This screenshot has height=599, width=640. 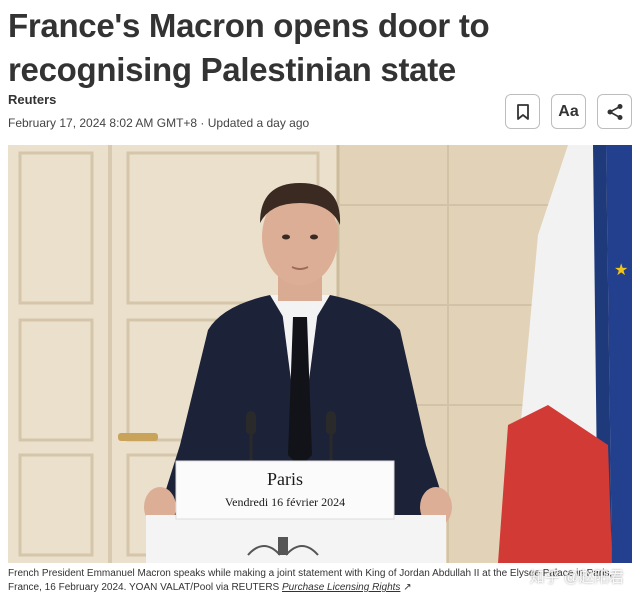 I want to click on share-button, so click(x=614, y=111).